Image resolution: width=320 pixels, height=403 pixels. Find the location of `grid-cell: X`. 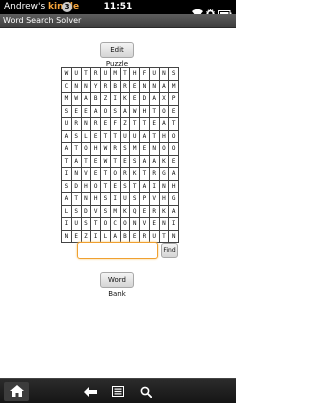

grid-cell: X is located at coordinates (164, 99).